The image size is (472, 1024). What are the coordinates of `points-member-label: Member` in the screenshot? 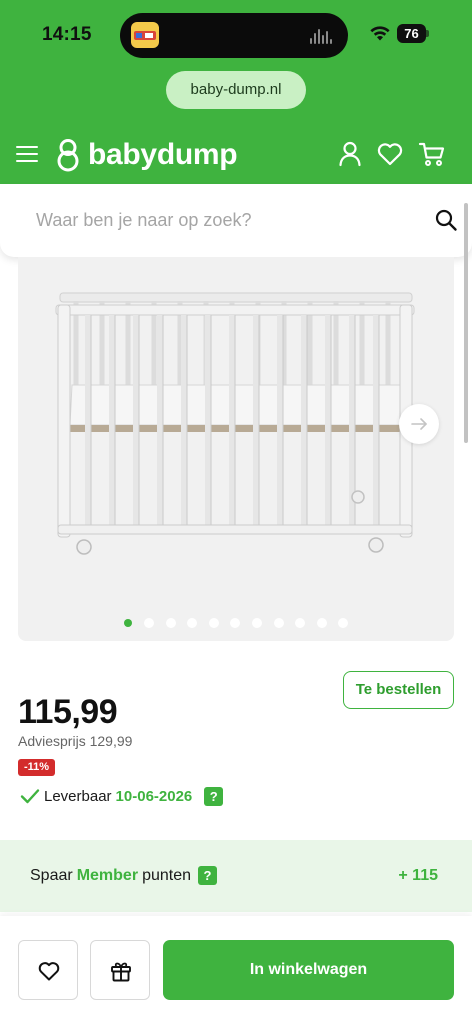 It's located at (107, 875).